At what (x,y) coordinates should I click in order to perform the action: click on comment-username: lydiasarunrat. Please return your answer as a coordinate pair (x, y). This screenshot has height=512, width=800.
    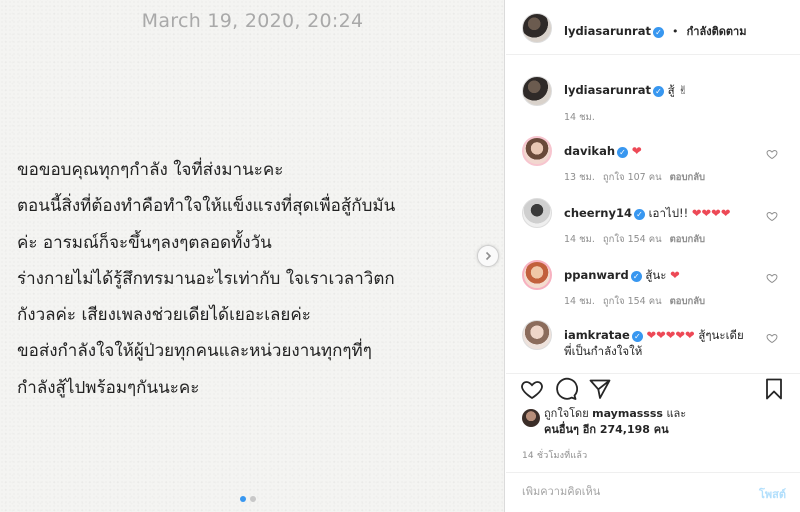
    Looking at the image, I should click on (607, 90).